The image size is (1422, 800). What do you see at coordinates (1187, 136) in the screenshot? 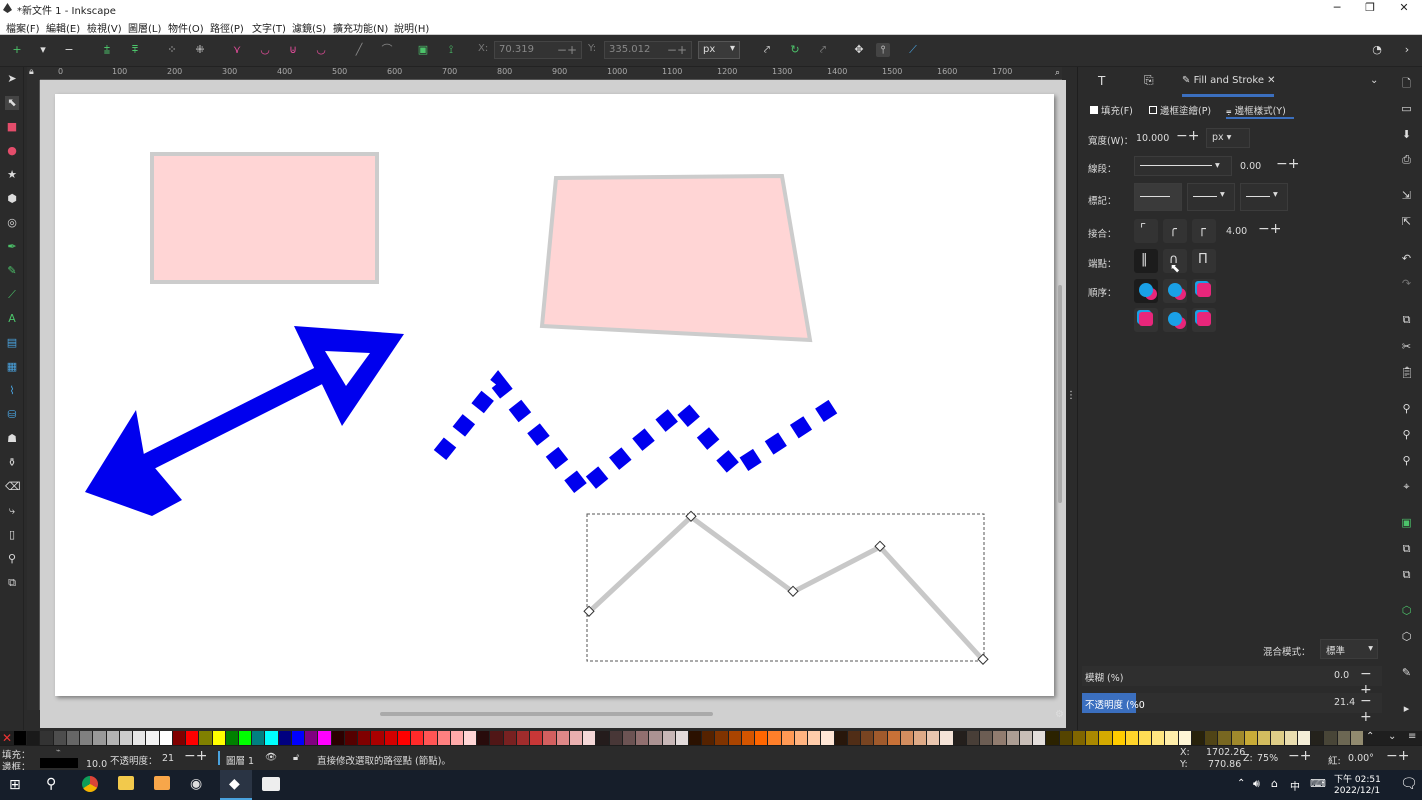
I see `width-stepper: −+` at bounding box center [1187, 136].